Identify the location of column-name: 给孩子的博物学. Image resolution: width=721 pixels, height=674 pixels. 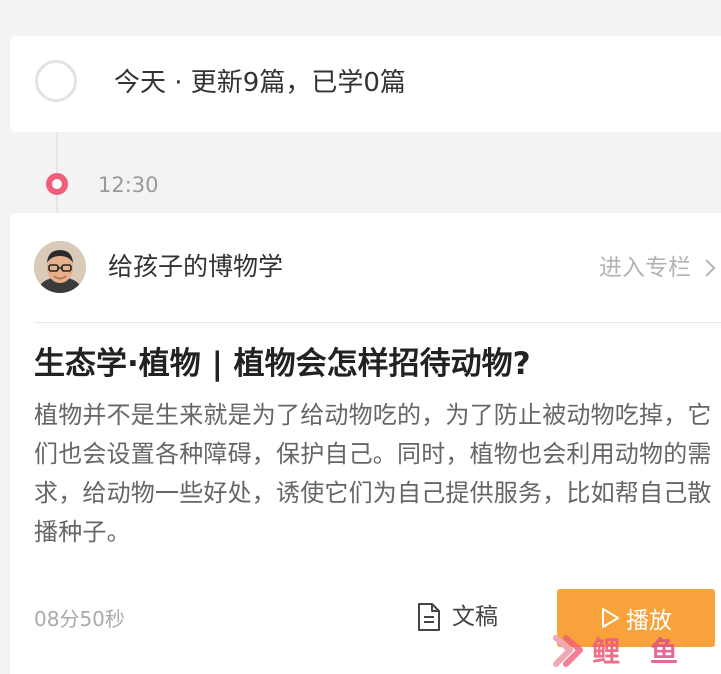
(195, 267).